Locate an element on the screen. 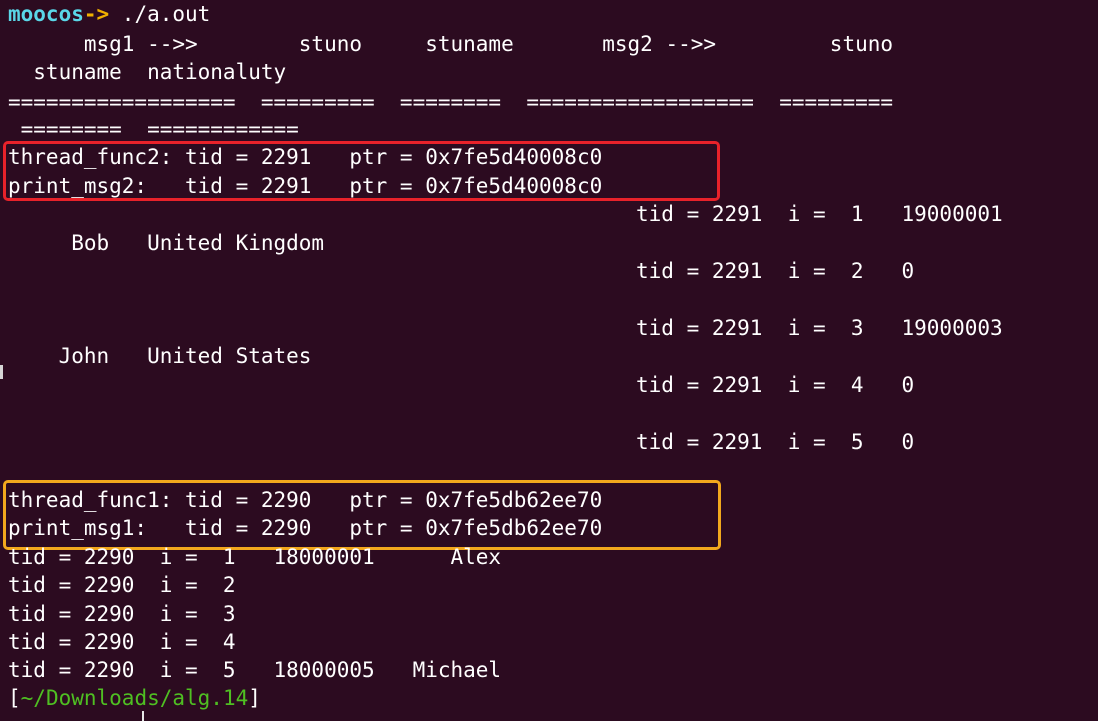 This screenshot has width=1098, height=721. path-prompt-line: [~/Downloads/alg.14] is located at coordinates (134, 698).